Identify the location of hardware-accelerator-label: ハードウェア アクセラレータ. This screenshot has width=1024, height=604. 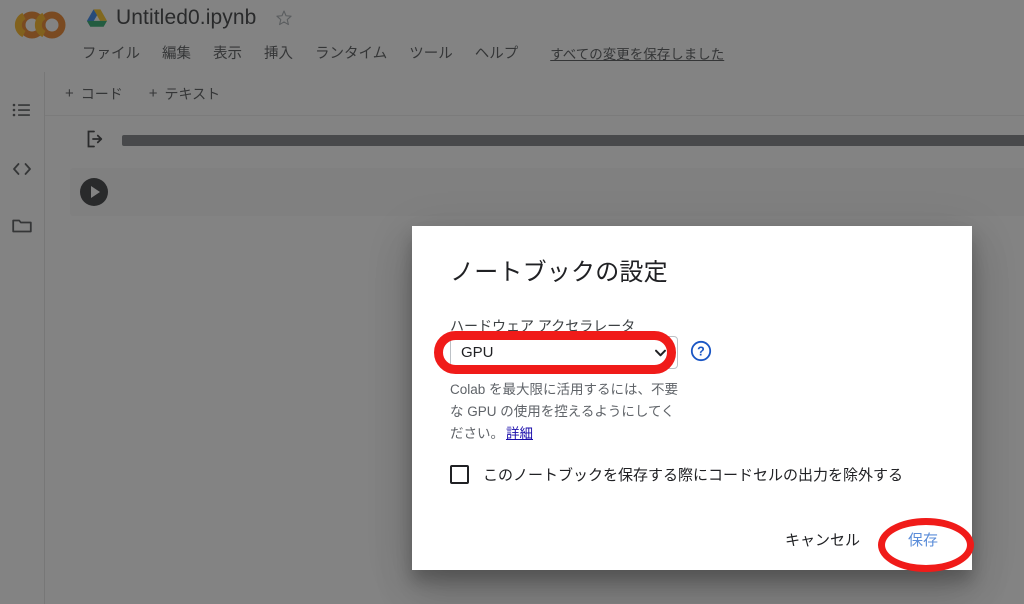
(543, 326).